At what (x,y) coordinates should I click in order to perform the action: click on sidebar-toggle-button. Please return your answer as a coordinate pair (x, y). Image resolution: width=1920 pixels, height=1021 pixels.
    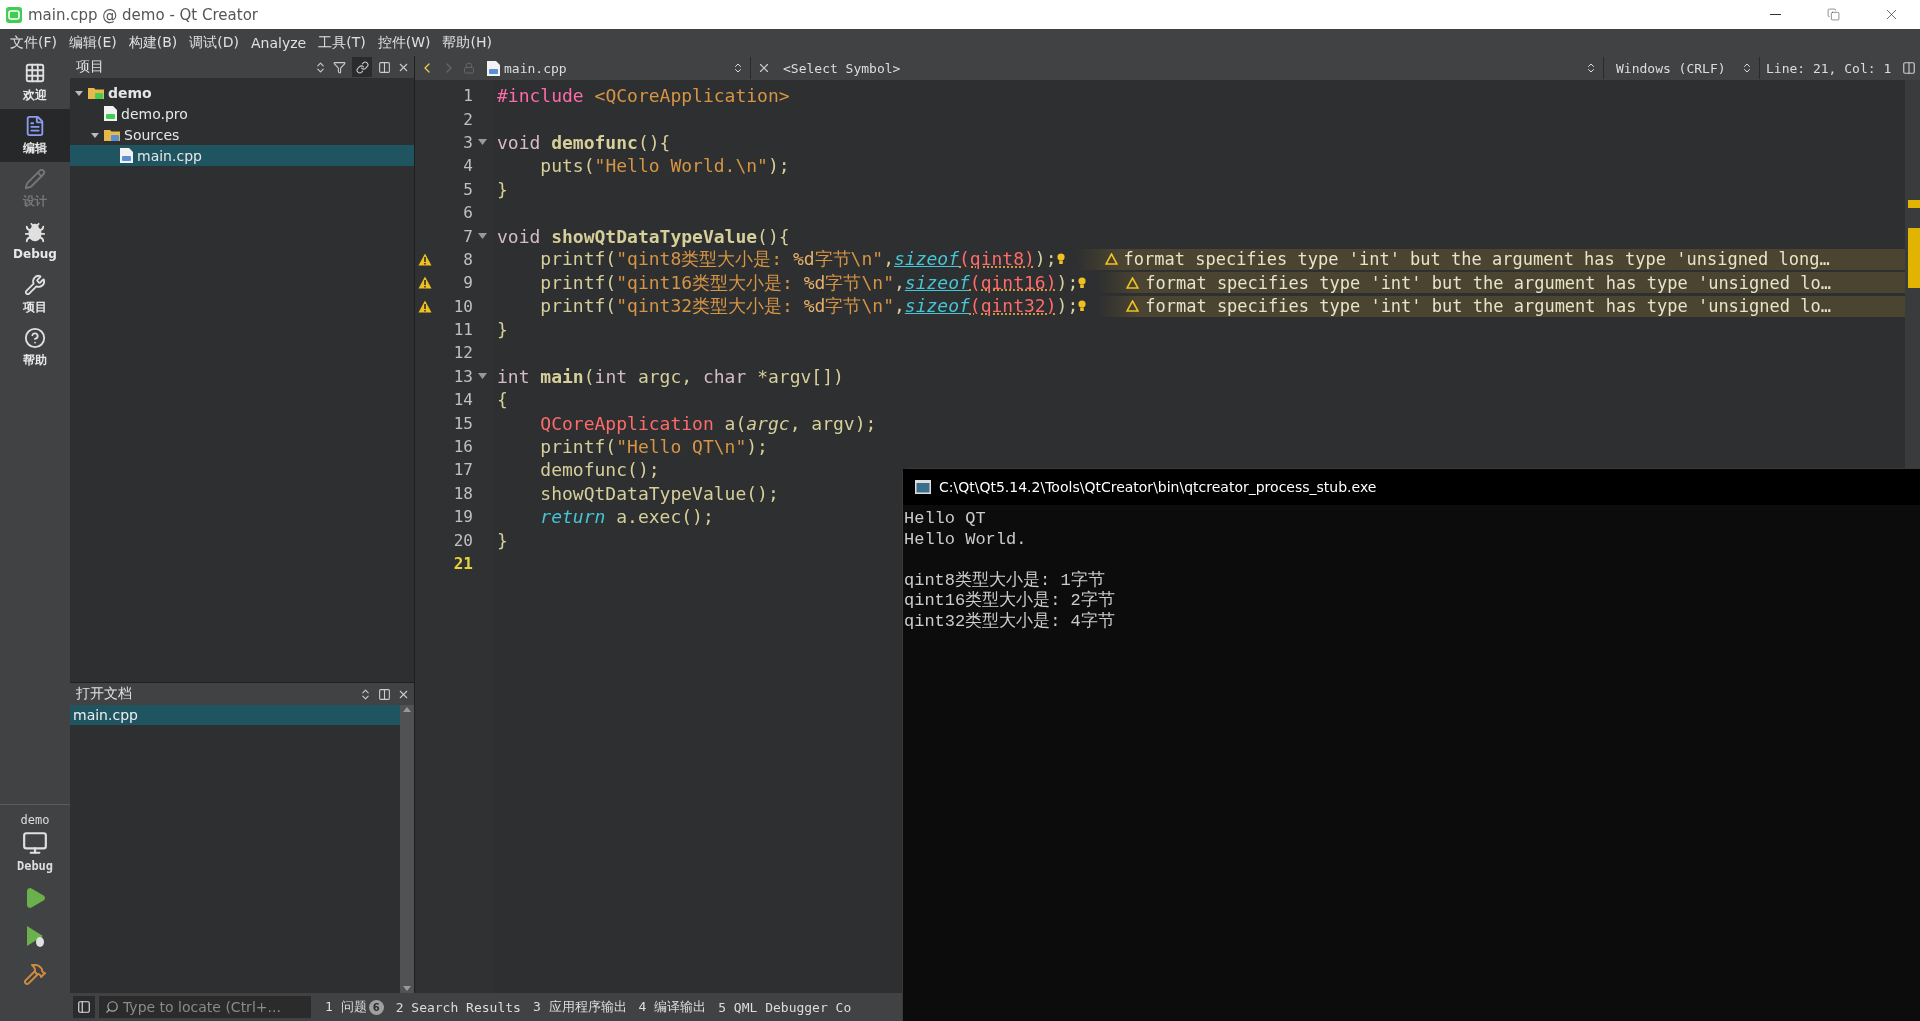
    Looking at the image, I should click on (84, 1007).